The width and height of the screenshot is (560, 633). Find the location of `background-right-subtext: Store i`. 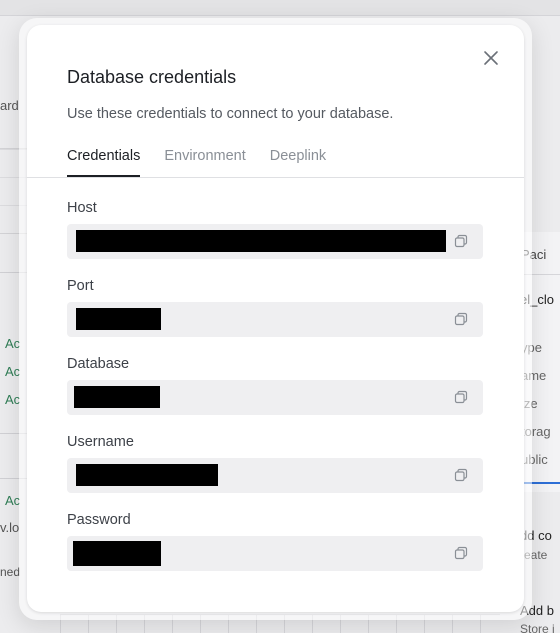

background-right-subtext: Store i is located at coordinates (537, 627).